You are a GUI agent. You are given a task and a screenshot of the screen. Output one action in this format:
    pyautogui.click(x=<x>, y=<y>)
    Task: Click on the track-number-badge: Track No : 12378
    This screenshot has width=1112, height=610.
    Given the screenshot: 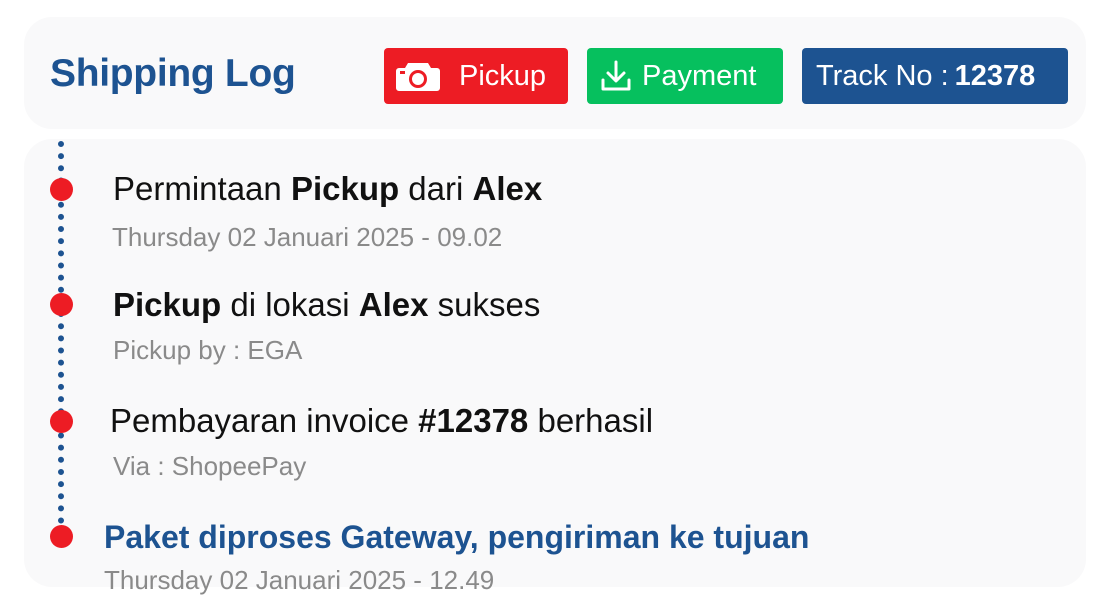 What is the action you would take?
    pyautogui.click(x=935, y=76)
    